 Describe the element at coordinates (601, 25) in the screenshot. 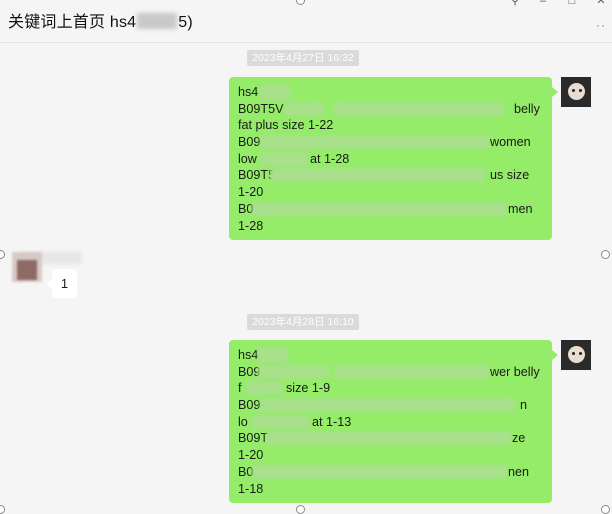

I see `more-options-icon: ··` at that location.